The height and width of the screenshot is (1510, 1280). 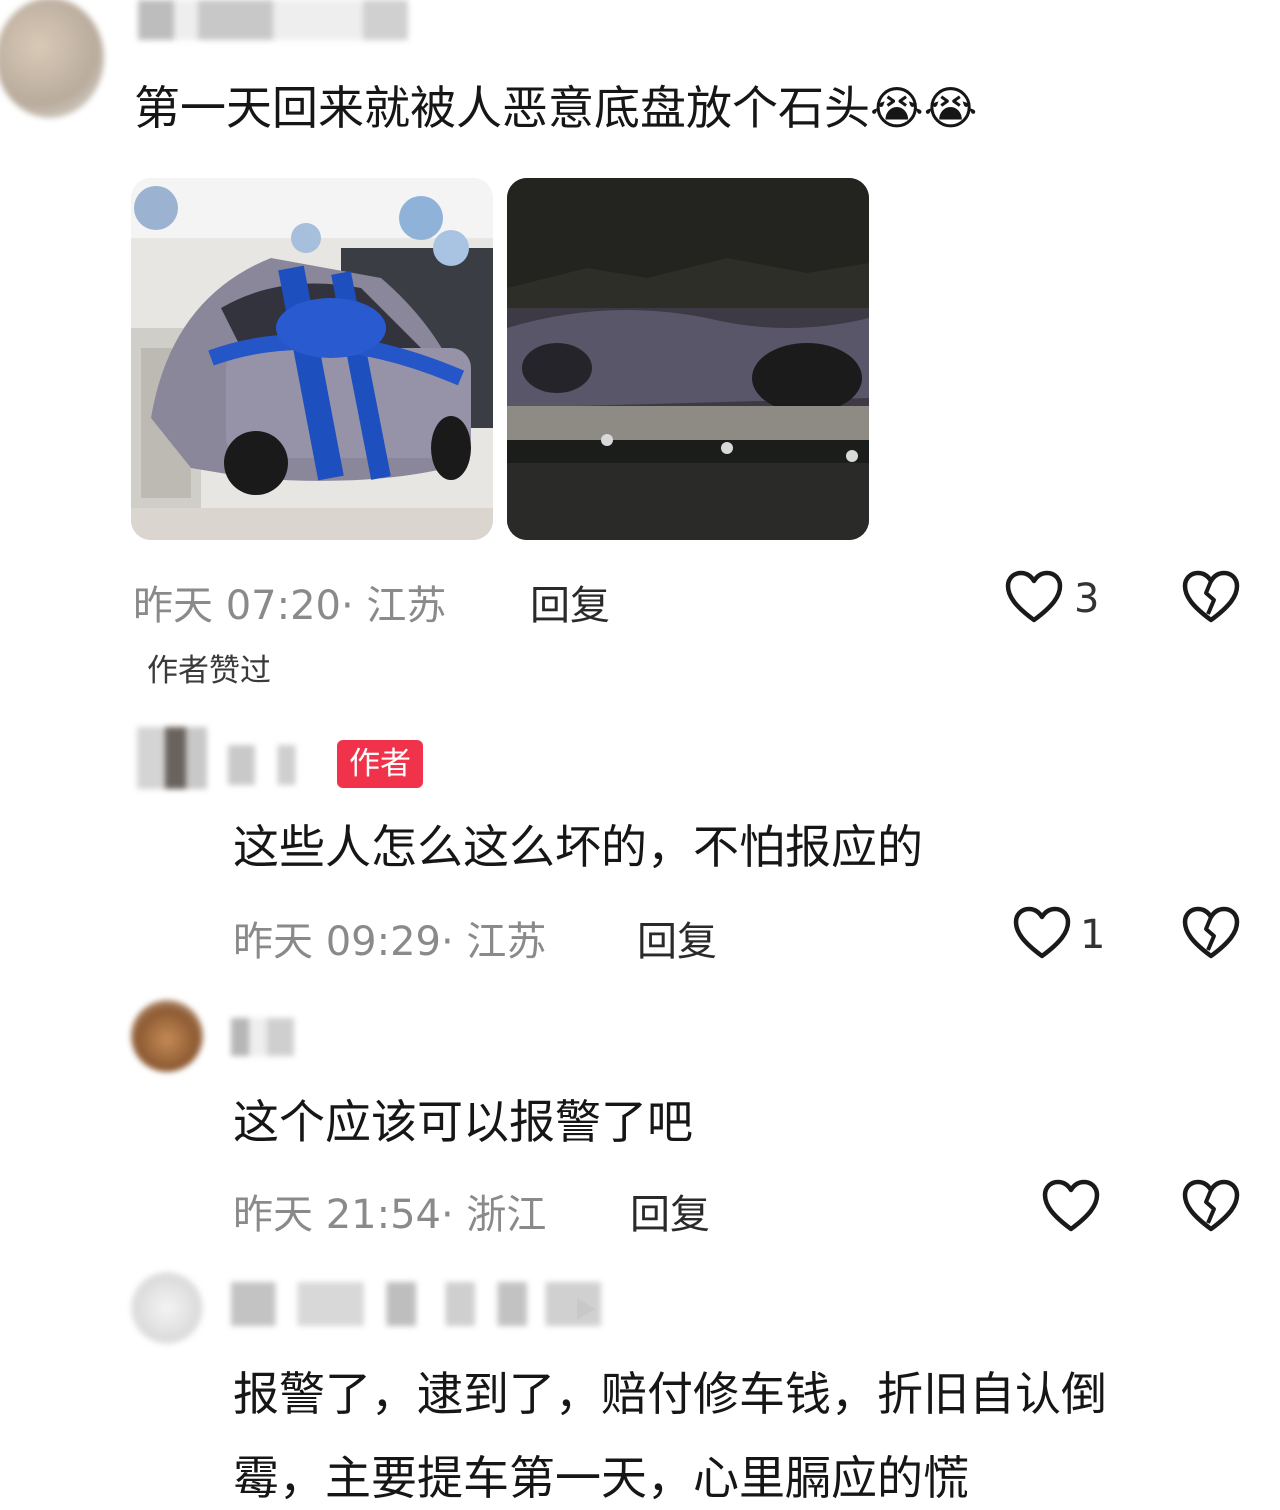 What do you see at coordinates (601, 1478) in the screenshot?
I see `comment-text-line2: 霉，主要提车第一天，心里膈应的慌` at bounding box center [601, 1478].